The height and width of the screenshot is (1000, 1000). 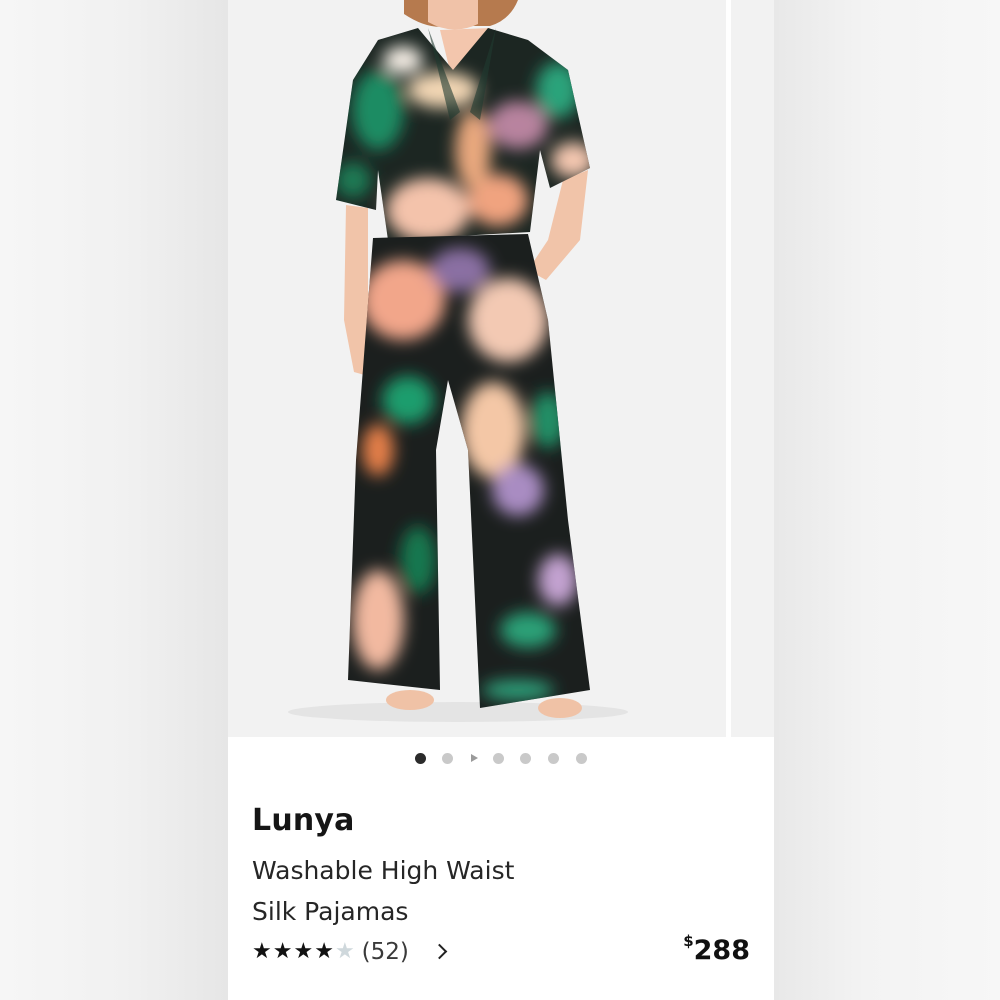 I want to click on chevron-right-icon, so click(x=441, y=952).